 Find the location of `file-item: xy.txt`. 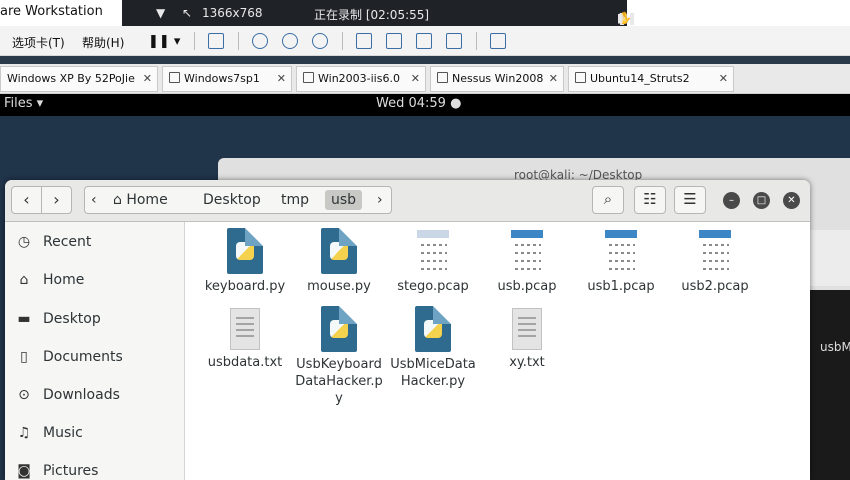

file-item: xy.txt is located at coordinates (527, 338).